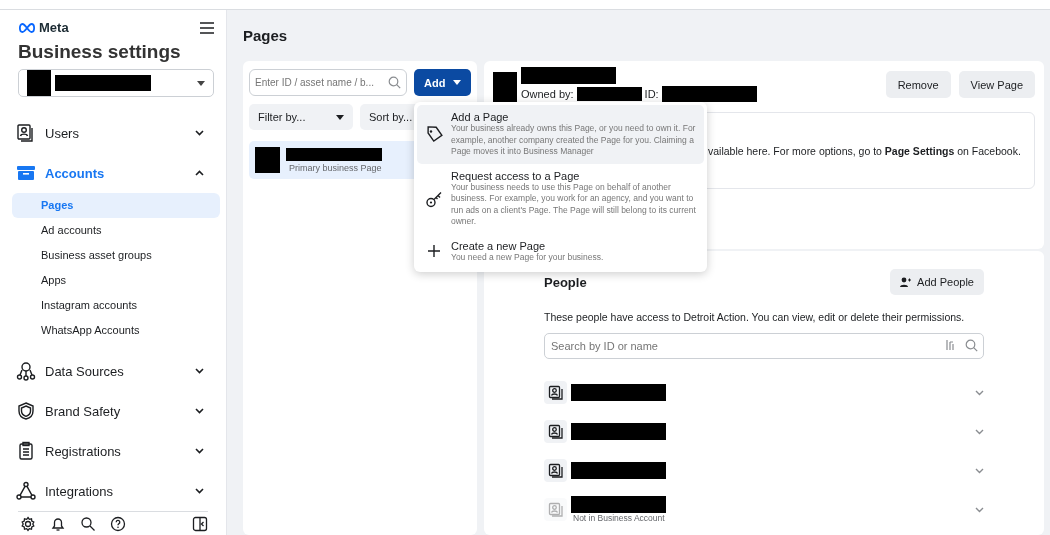  I want to click on action-button: View Page, so click(996, 84).